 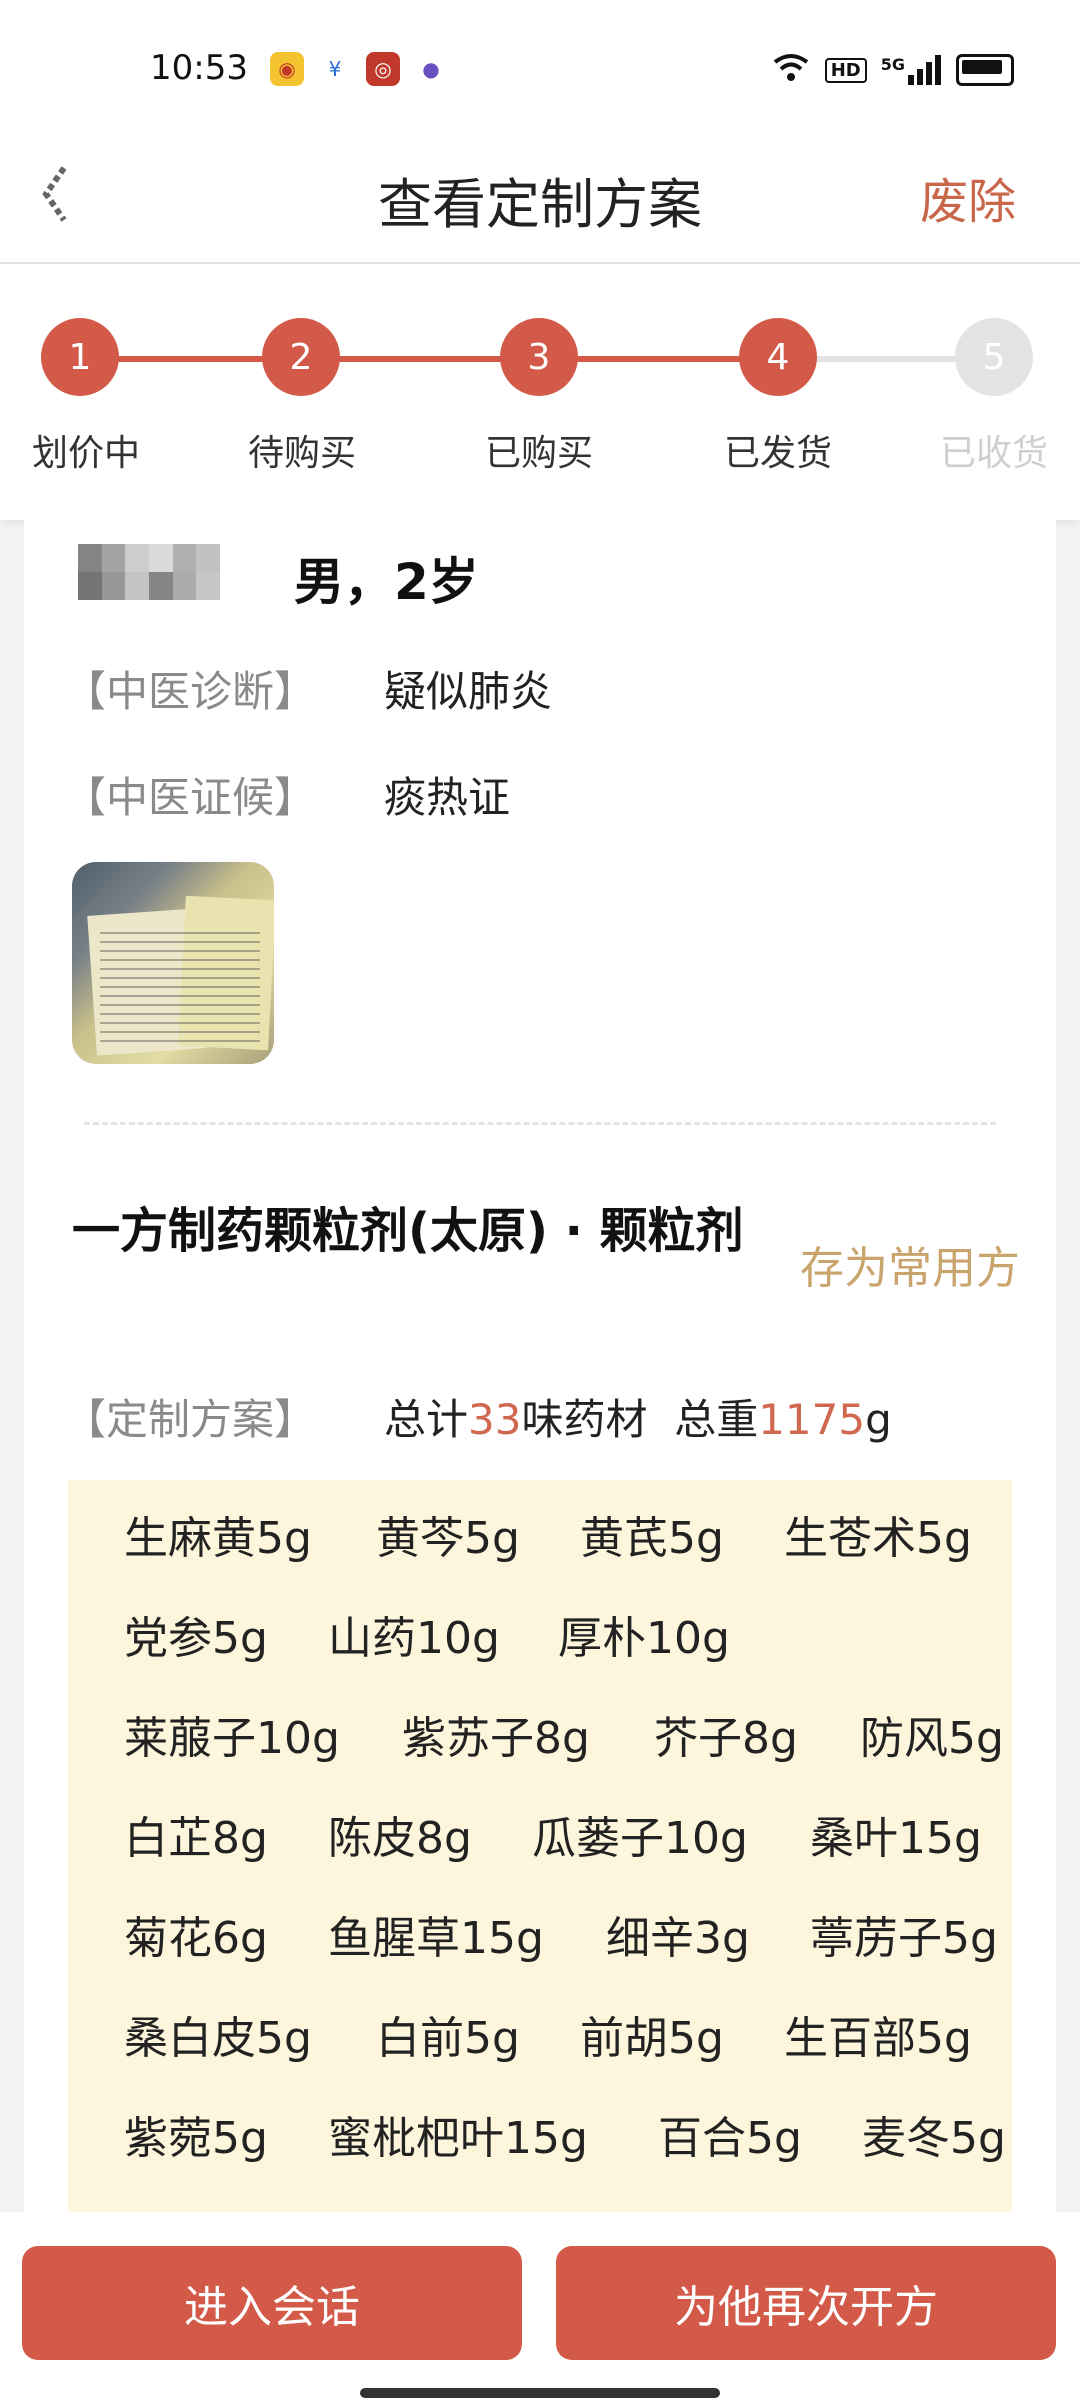 What do you see at coordinates (540, 2306) in the screenshot?
I see `bottom-action-bar: 进入会话 为他再次开方` at bounding box center [540, 2306].